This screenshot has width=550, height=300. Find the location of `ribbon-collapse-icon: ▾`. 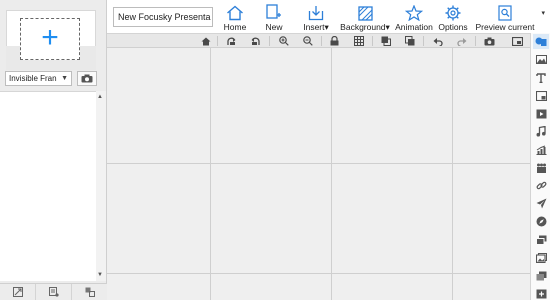

ribbon-collapse-icon: ▾ is located at coordinates (543, 13).